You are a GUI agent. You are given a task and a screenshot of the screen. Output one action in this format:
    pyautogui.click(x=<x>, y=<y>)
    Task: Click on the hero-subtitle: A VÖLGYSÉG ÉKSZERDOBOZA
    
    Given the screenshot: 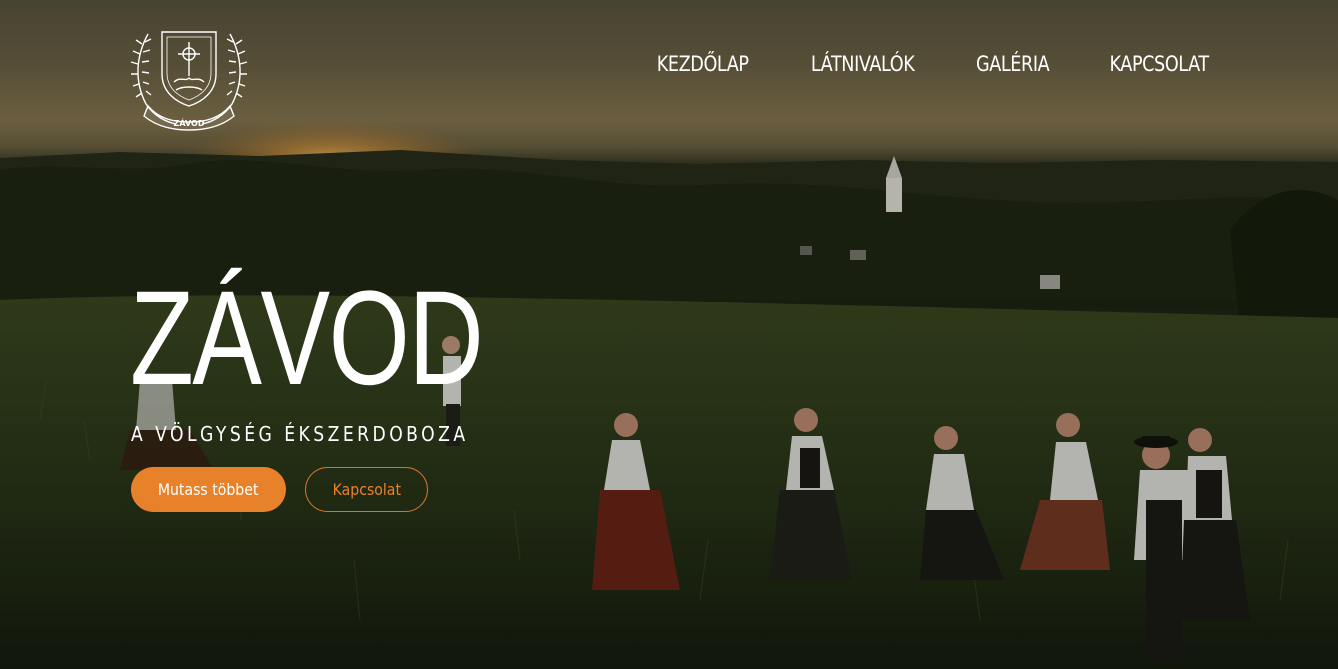 What is the action you would take?
    pyautogui.click(x=300, y=434)
    